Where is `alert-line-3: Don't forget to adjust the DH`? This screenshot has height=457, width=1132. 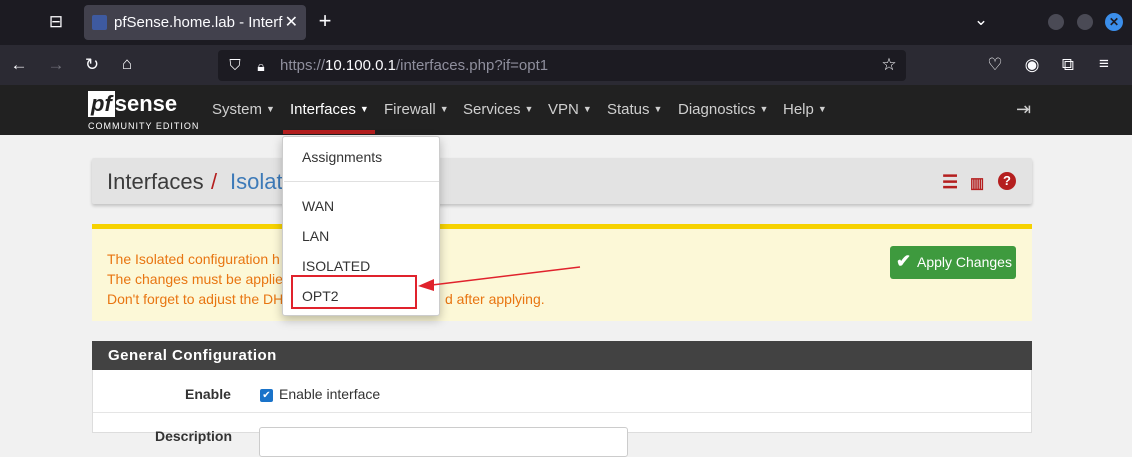 alert-line-3: Don't forget to adjust the DH is located at coordinates (195, 299).